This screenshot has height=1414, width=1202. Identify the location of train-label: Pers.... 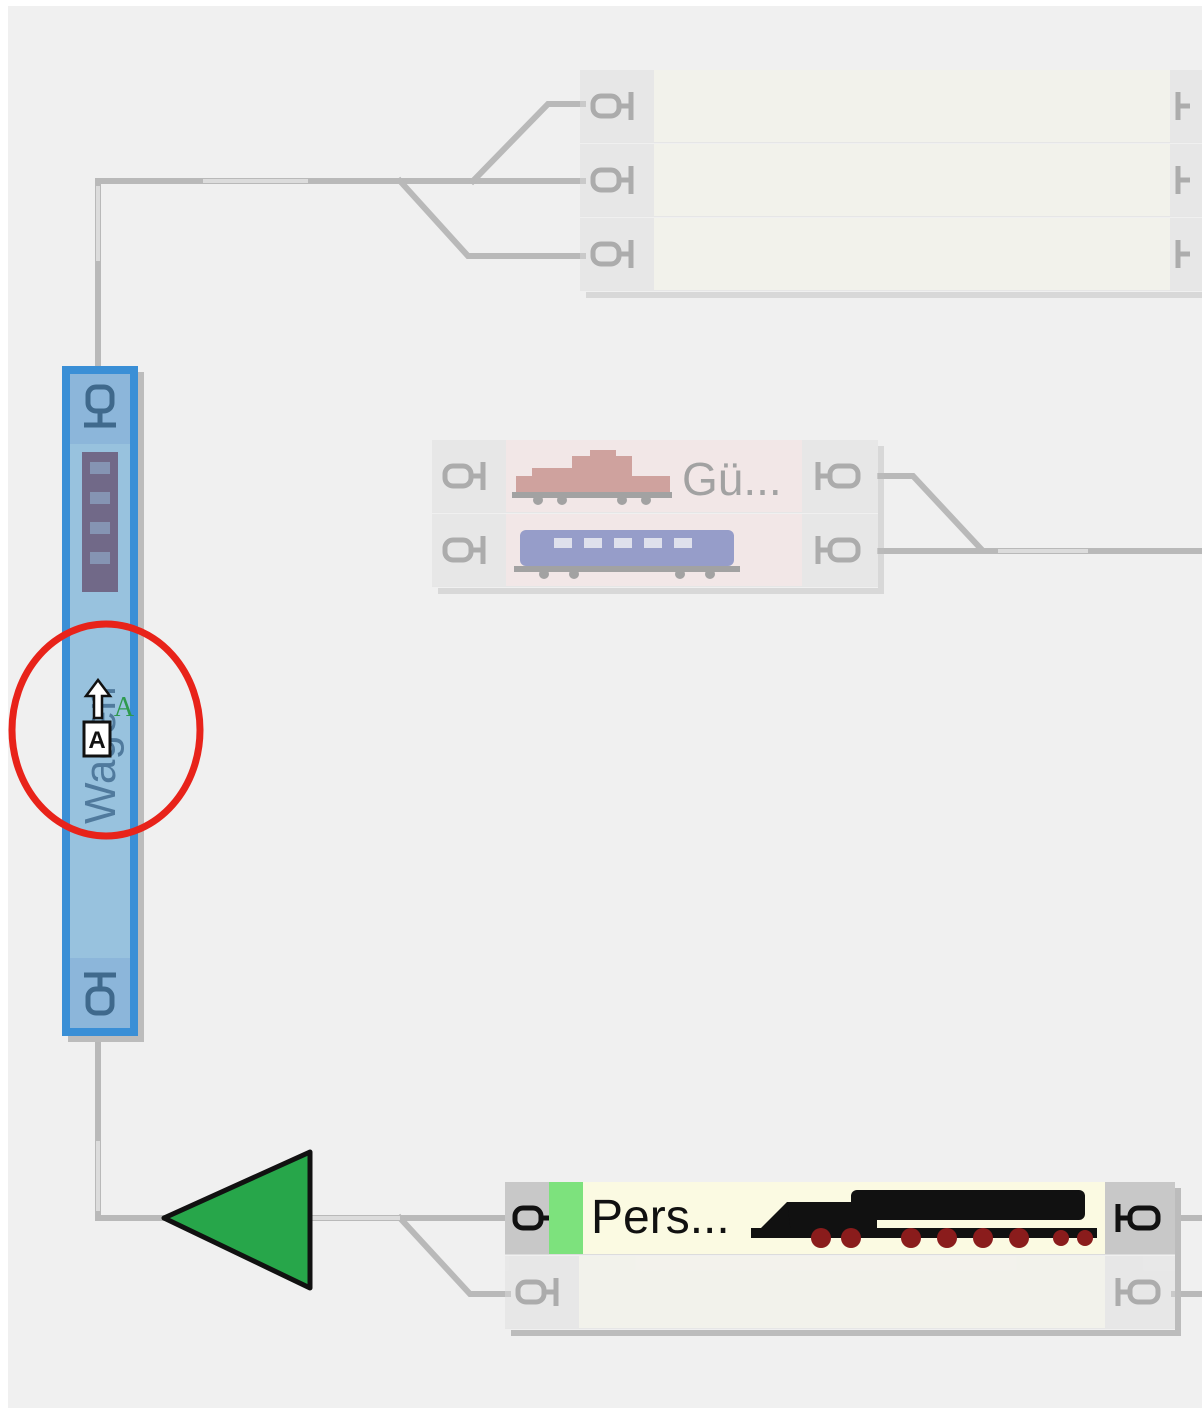
(660, 1217).